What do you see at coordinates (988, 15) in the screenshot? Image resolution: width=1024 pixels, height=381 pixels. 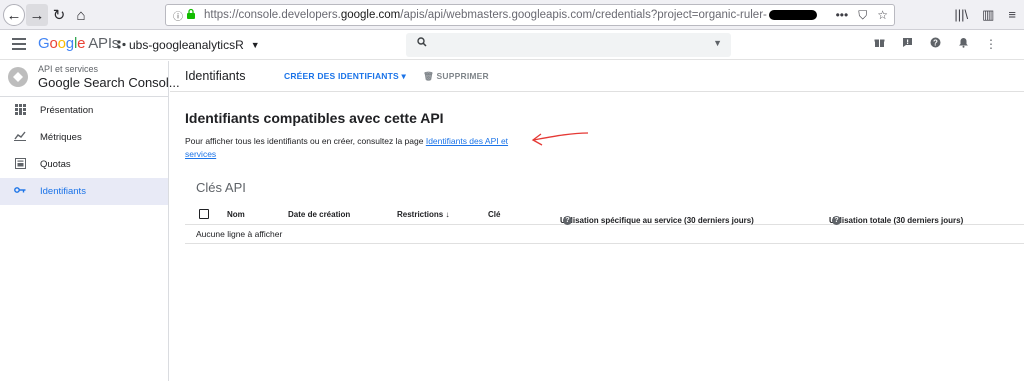 I see `sidebar-toggle-icon: ▥` at bounding box center [988, 15].